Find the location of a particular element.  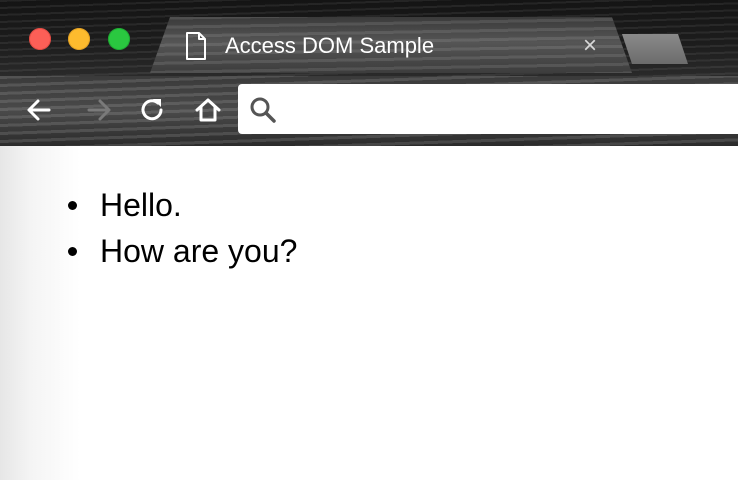

new-tab-button is located at coordinates (655, 49).